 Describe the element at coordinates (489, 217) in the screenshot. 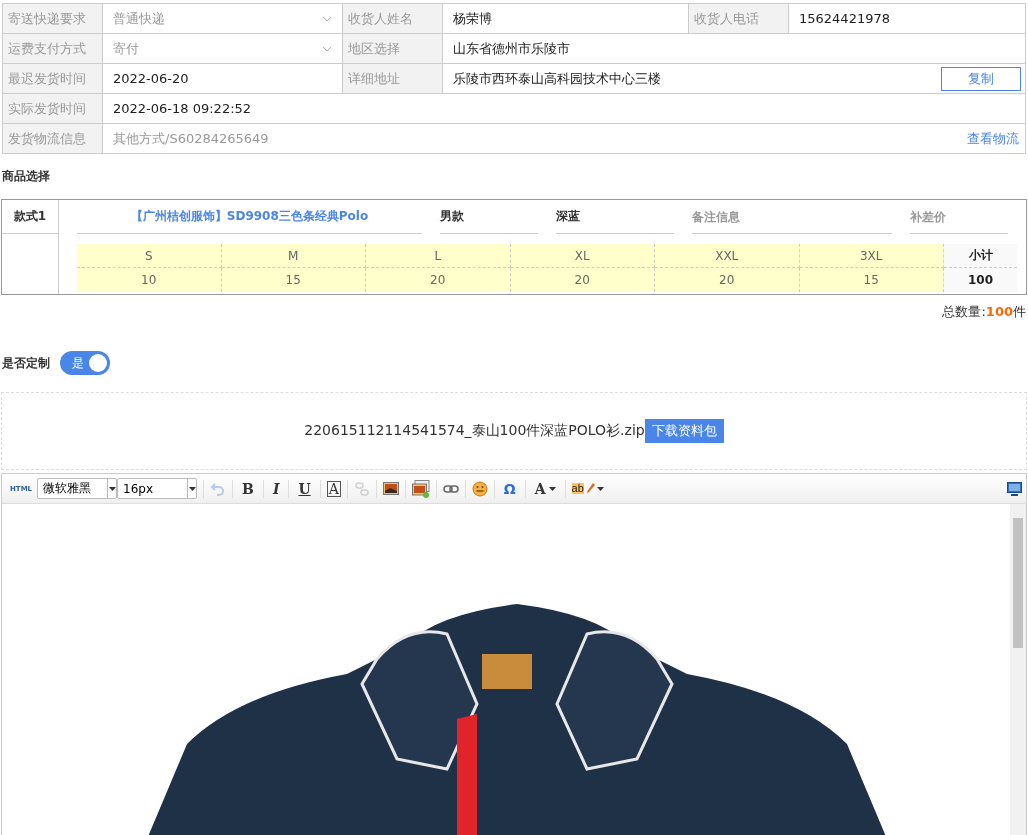

I see `gender-field: 男款` at that location.